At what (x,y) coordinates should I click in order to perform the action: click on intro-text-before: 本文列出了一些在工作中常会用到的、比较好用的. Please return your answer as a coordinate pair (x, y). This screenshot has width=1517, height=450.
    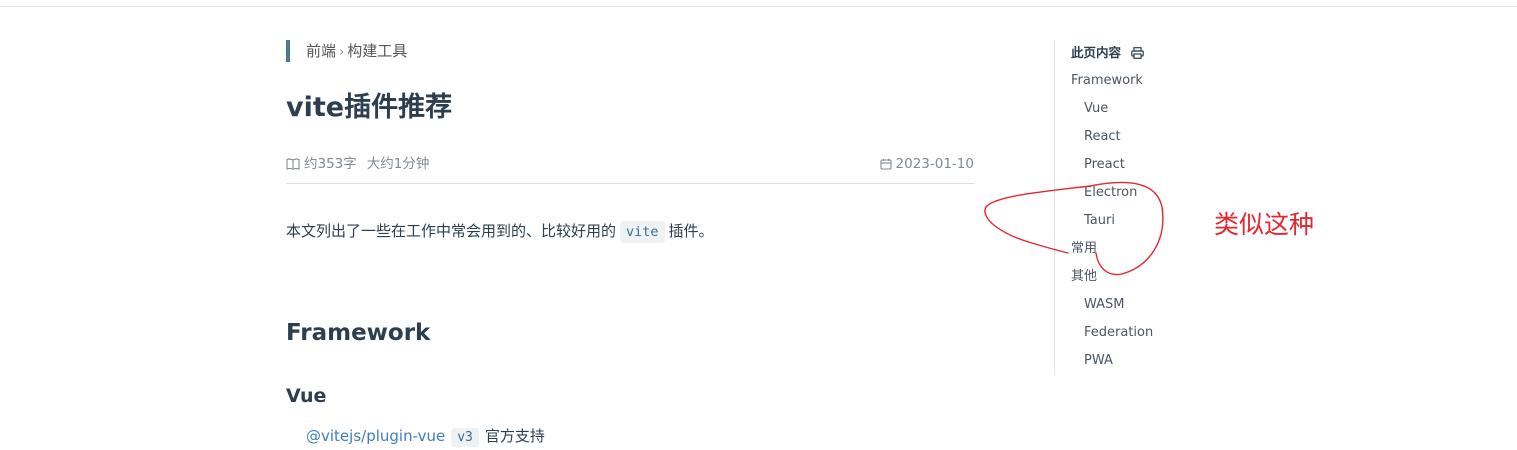
    Looking at the image, I should click on (451, 231).